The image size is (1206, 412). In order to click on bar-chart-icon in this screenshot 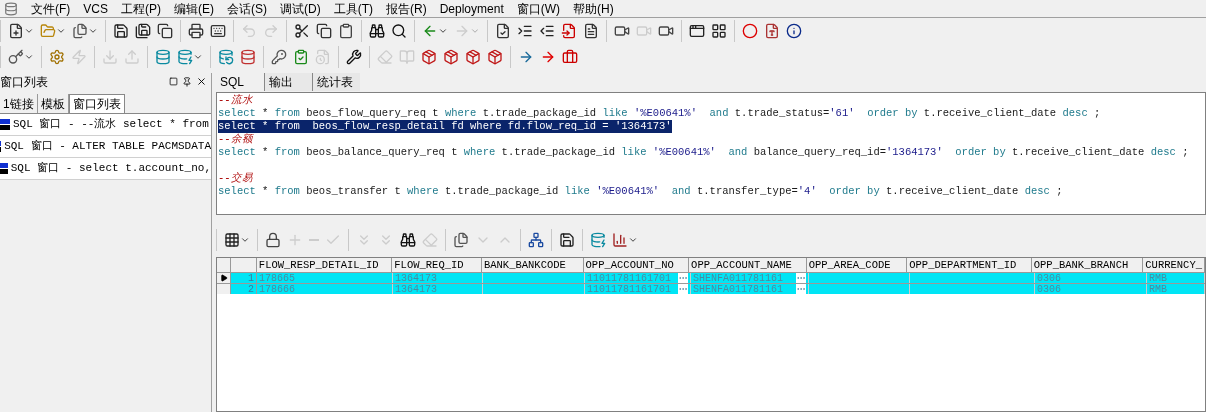, I will do `click(620, 240)`.